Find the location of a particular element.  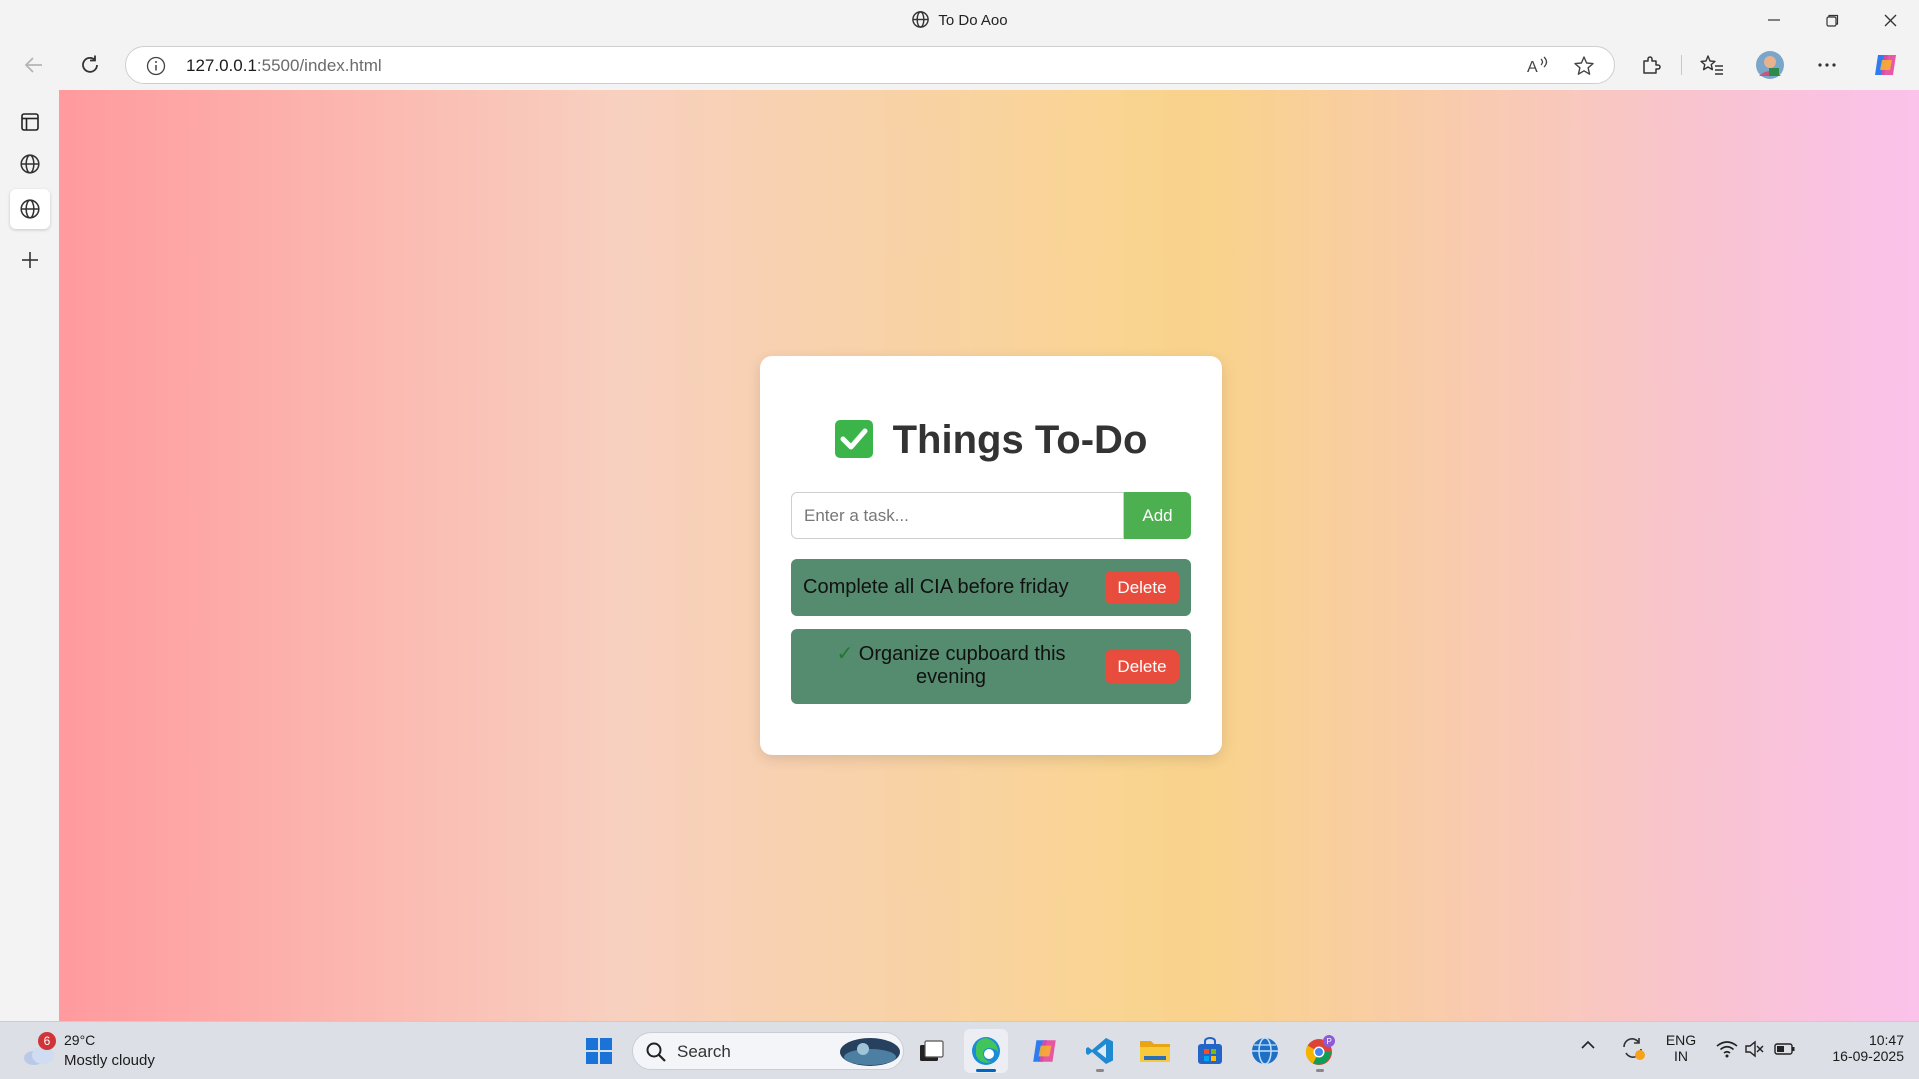

taskbar-store is located at coordinates (1210, 1051).